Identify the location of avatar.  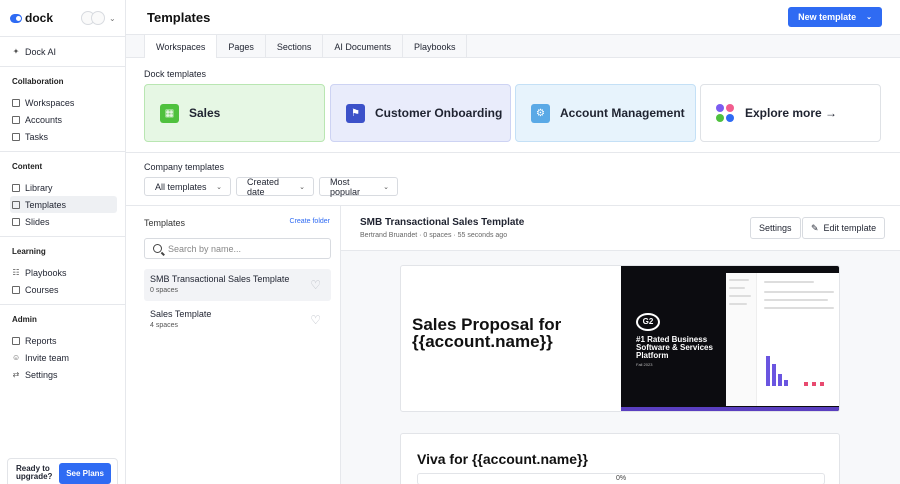
(98, 18).